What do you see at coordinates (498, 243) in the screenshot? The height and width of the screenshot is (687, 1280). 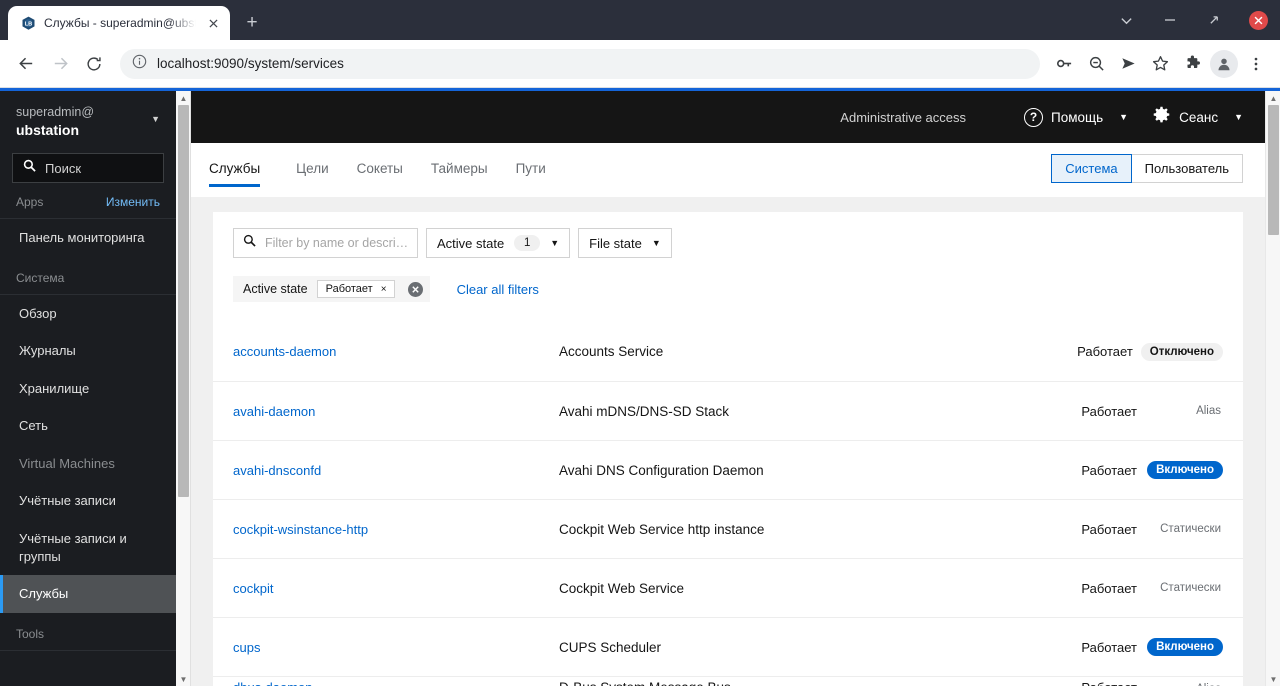 I see `active-state-select: Active state 1 ▼` at bounding box center [498, 243].